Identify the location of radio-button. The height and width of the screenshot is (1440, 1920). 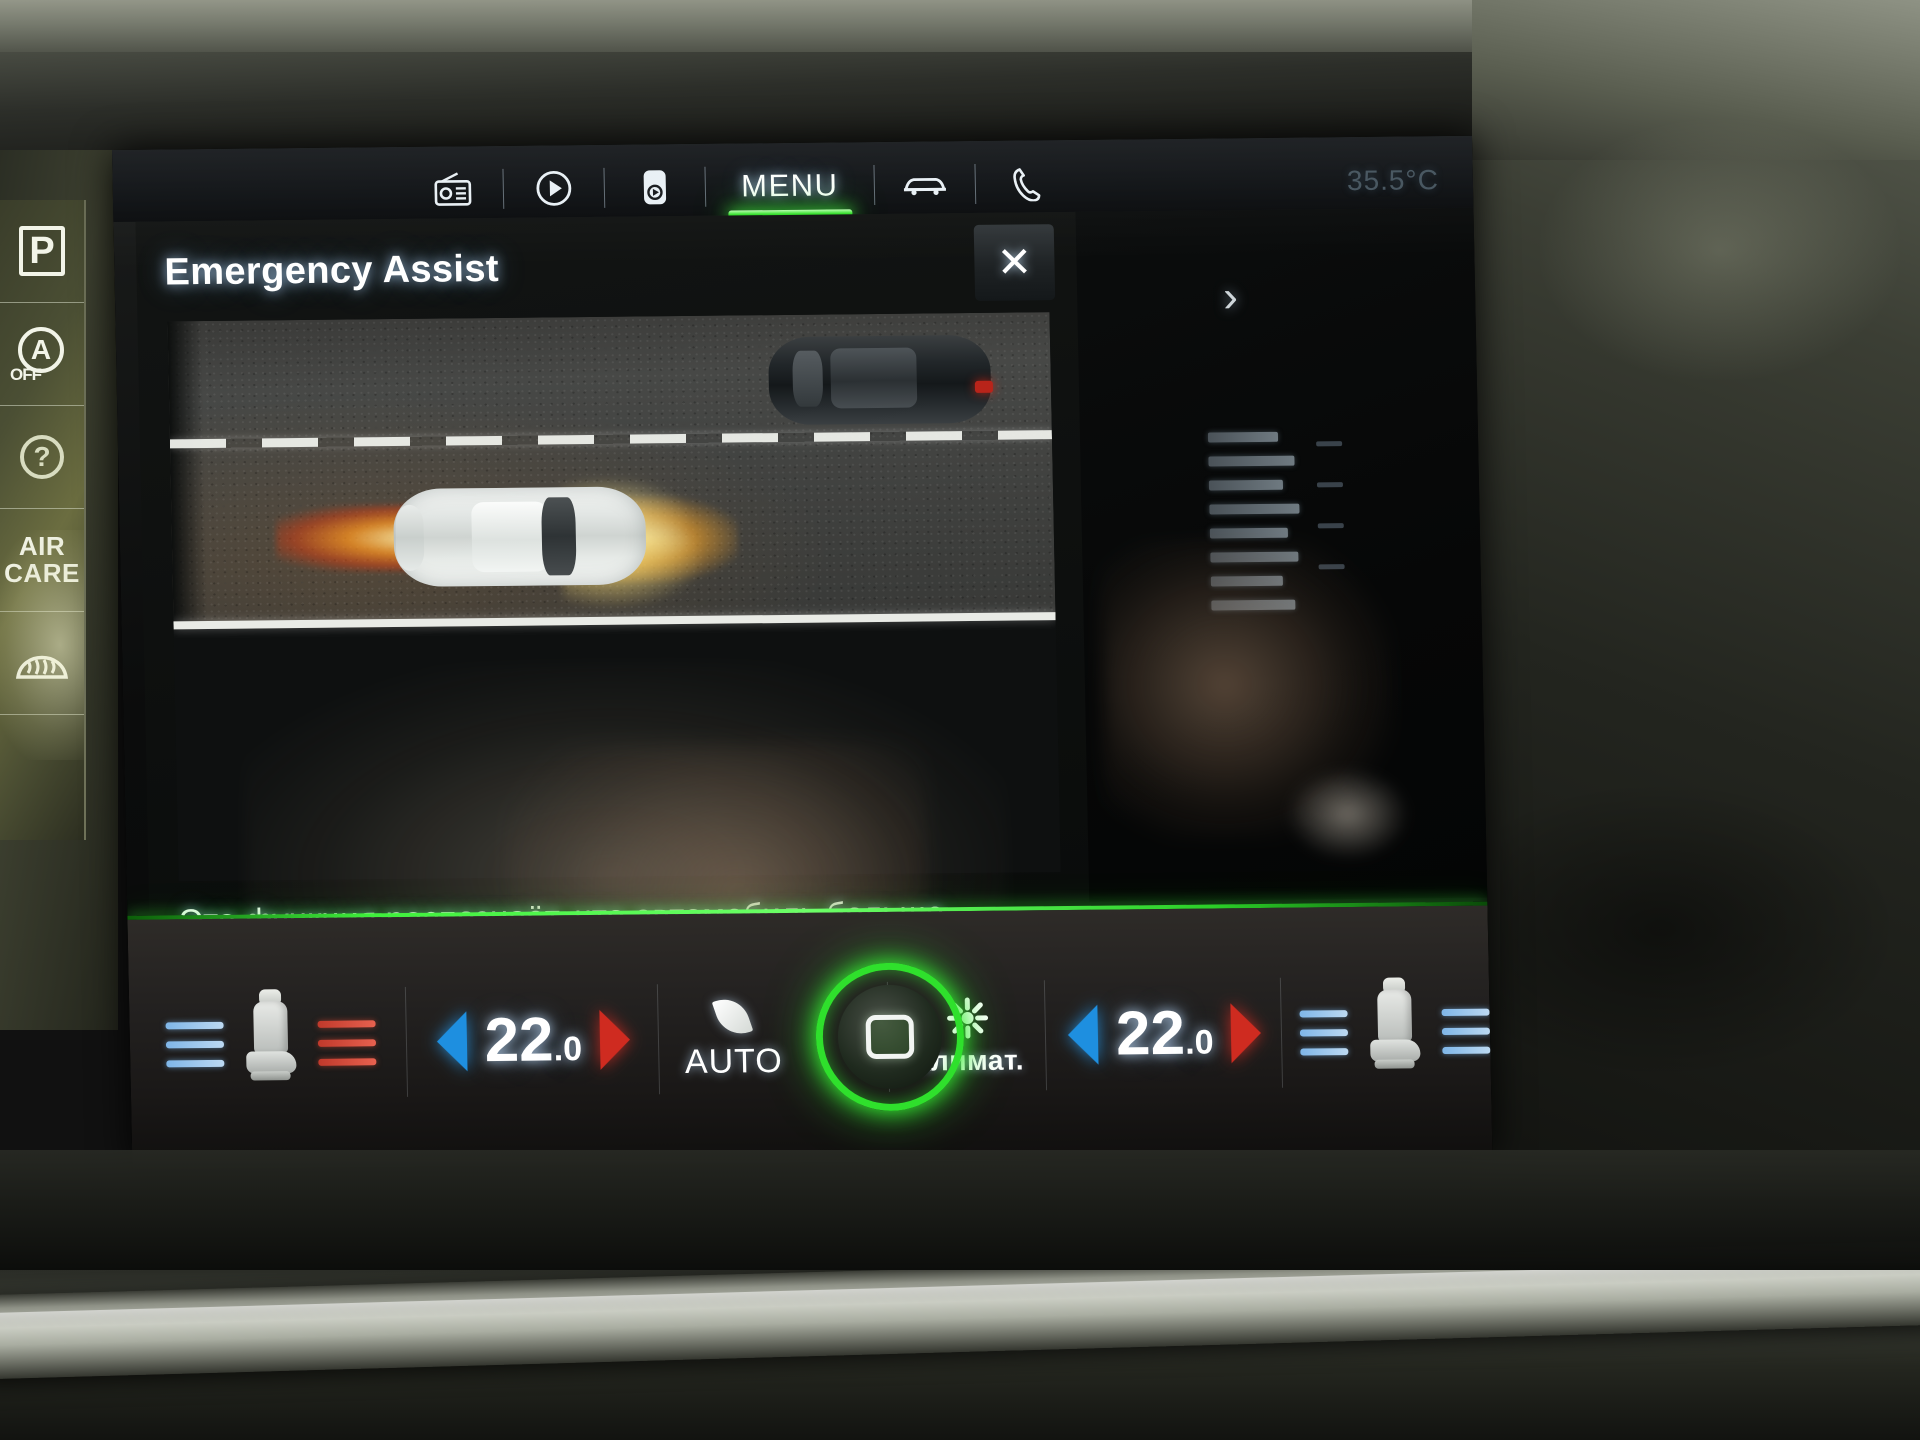
(452, 189).